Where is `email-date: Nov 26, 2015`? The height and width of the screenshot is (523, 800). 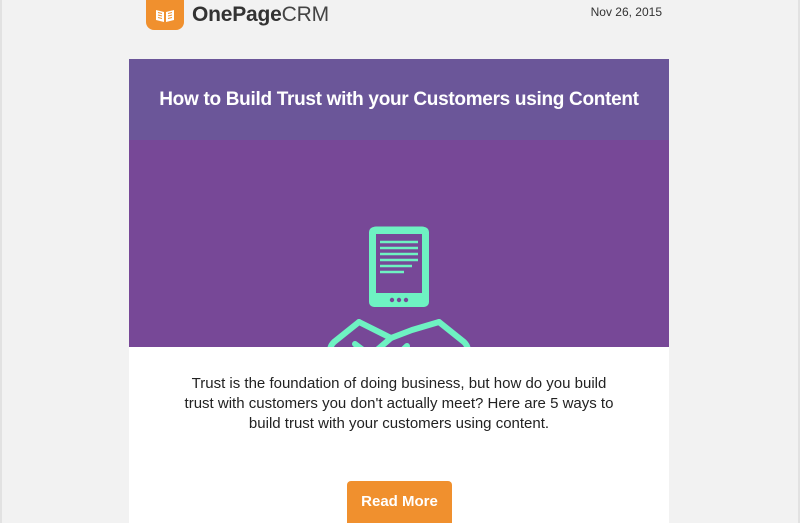
email-date: Nov 26, 2015 is located at coordinates (626, 12).